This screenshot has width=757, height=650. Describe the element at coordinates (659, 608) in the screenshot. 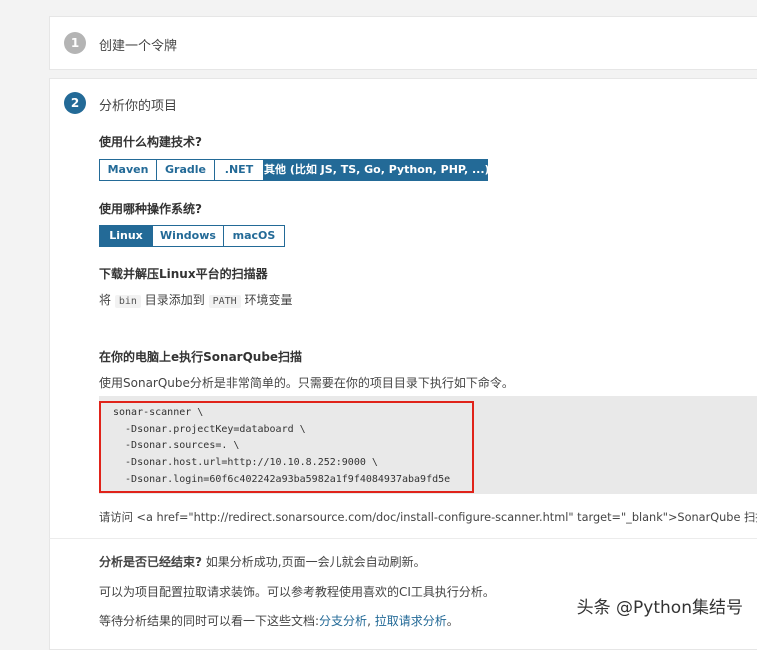

I see `watermark: 头条 @Python集结号` at that location.